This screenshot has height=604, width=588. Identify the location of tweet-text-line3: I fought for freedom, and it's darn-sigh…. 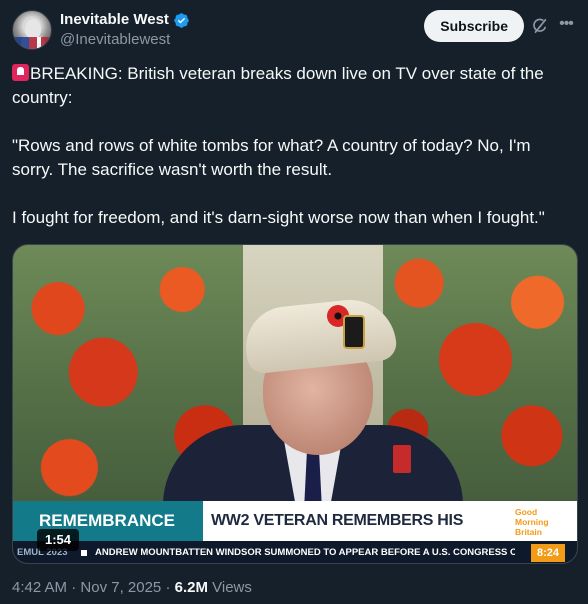
(278, 217).